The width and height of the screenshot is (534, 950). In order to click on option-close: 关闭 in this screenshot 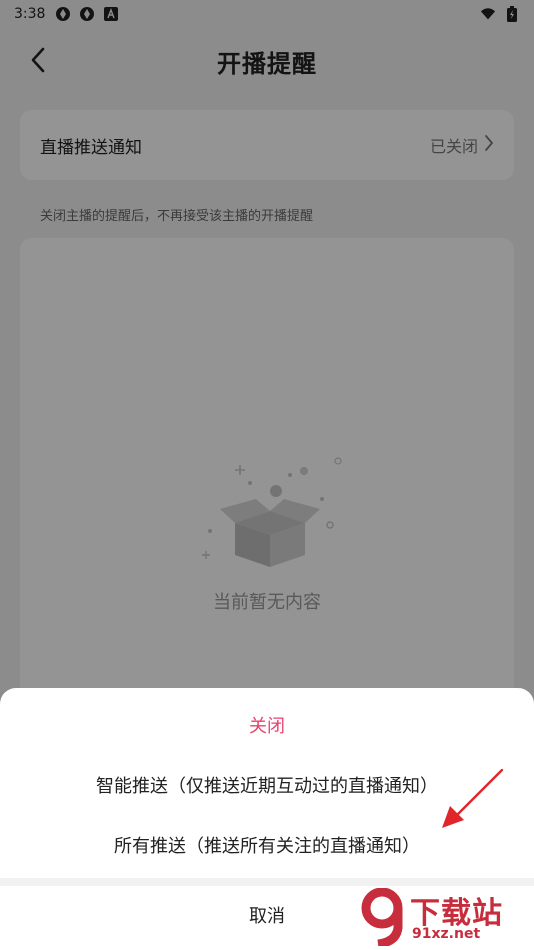, I will do `click(267, 726)`.